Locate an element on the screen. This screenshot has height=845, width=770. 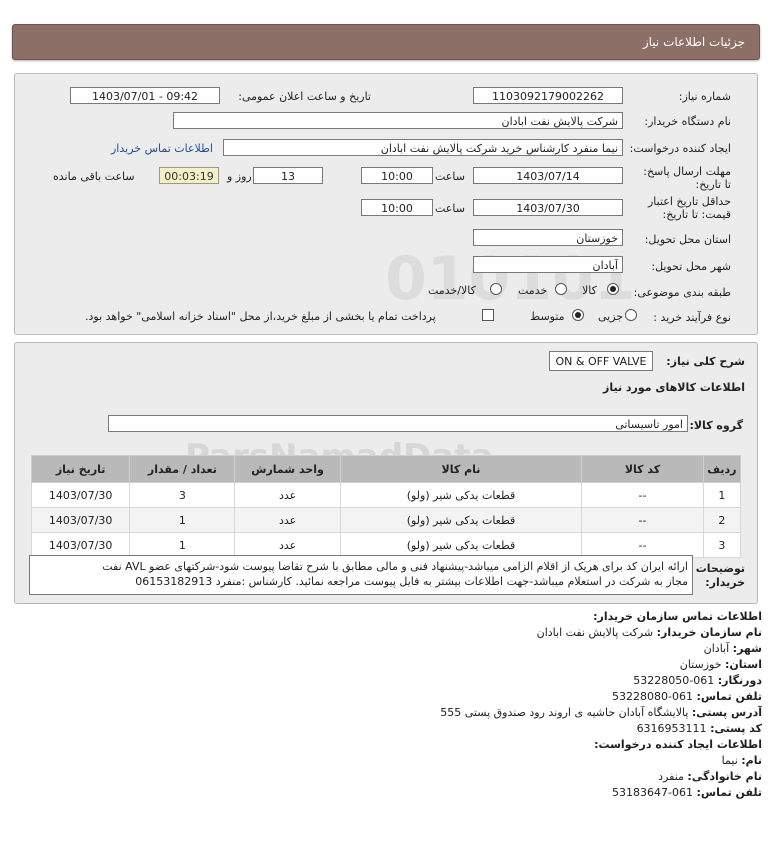
creator-name: نام: نیما is located at coordinates (741, 760).